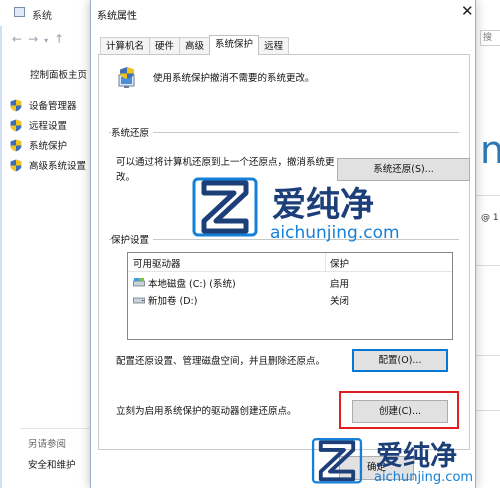 The height and width of the screenshot is (488, 500). I want to click on security-maintenance-link: 安全和维护, so click(52, 464).